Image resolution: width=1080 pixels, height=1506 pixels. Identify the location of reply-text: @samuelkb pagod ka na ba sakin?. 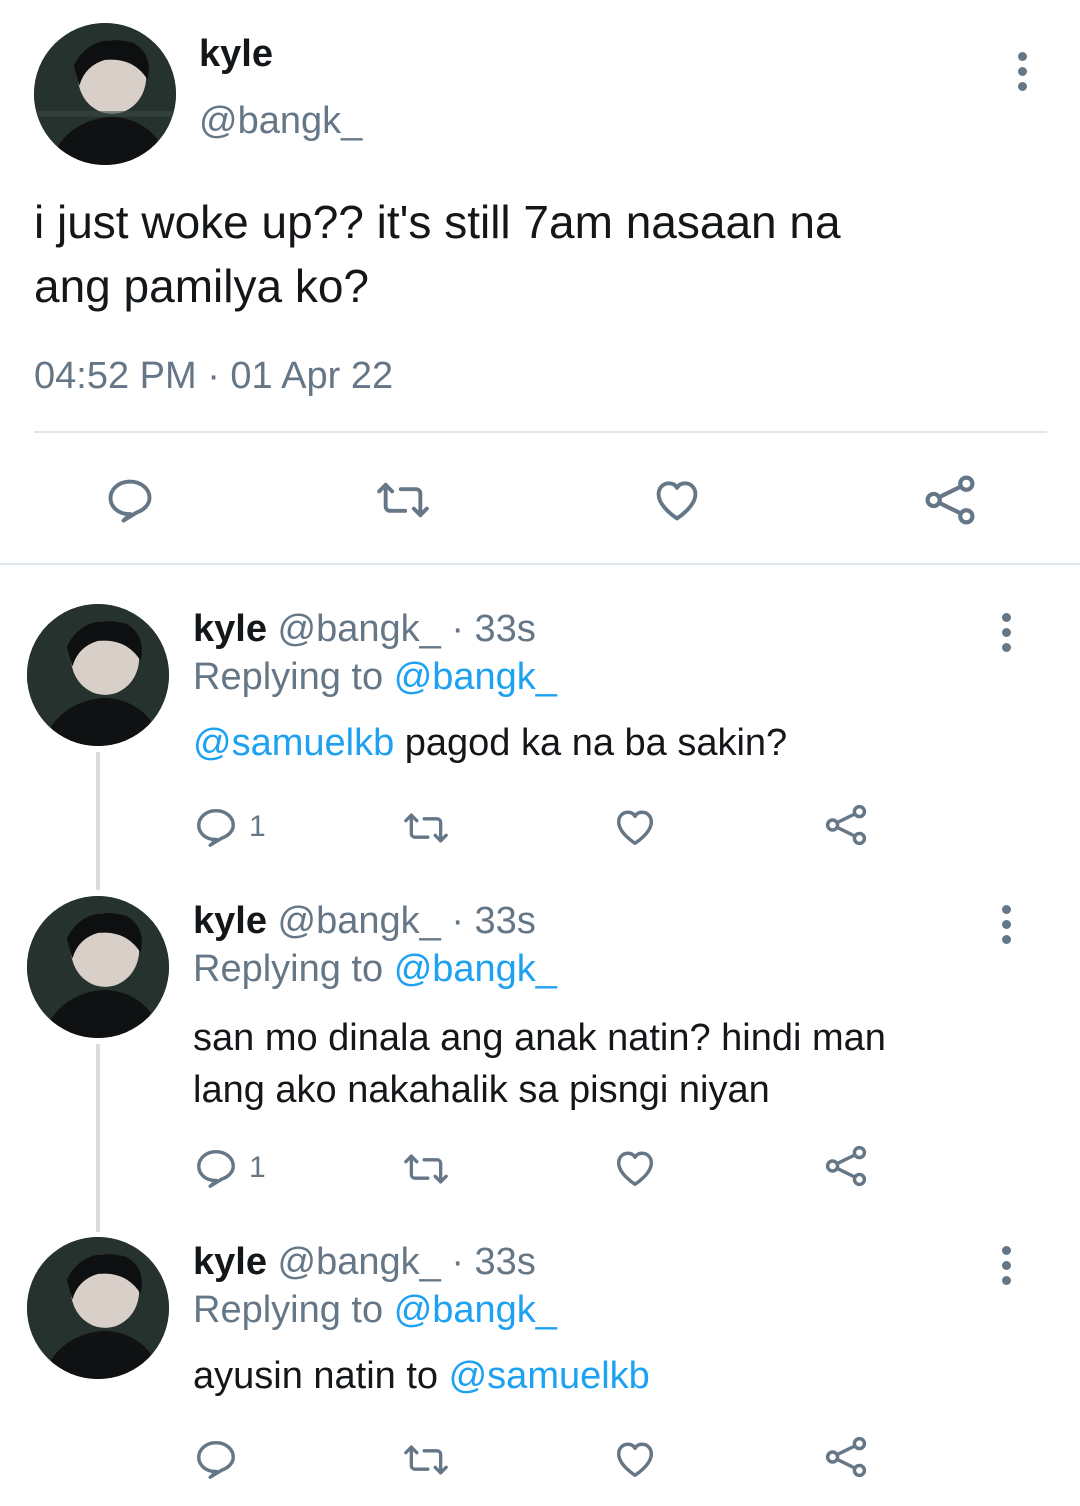
(490, 743).